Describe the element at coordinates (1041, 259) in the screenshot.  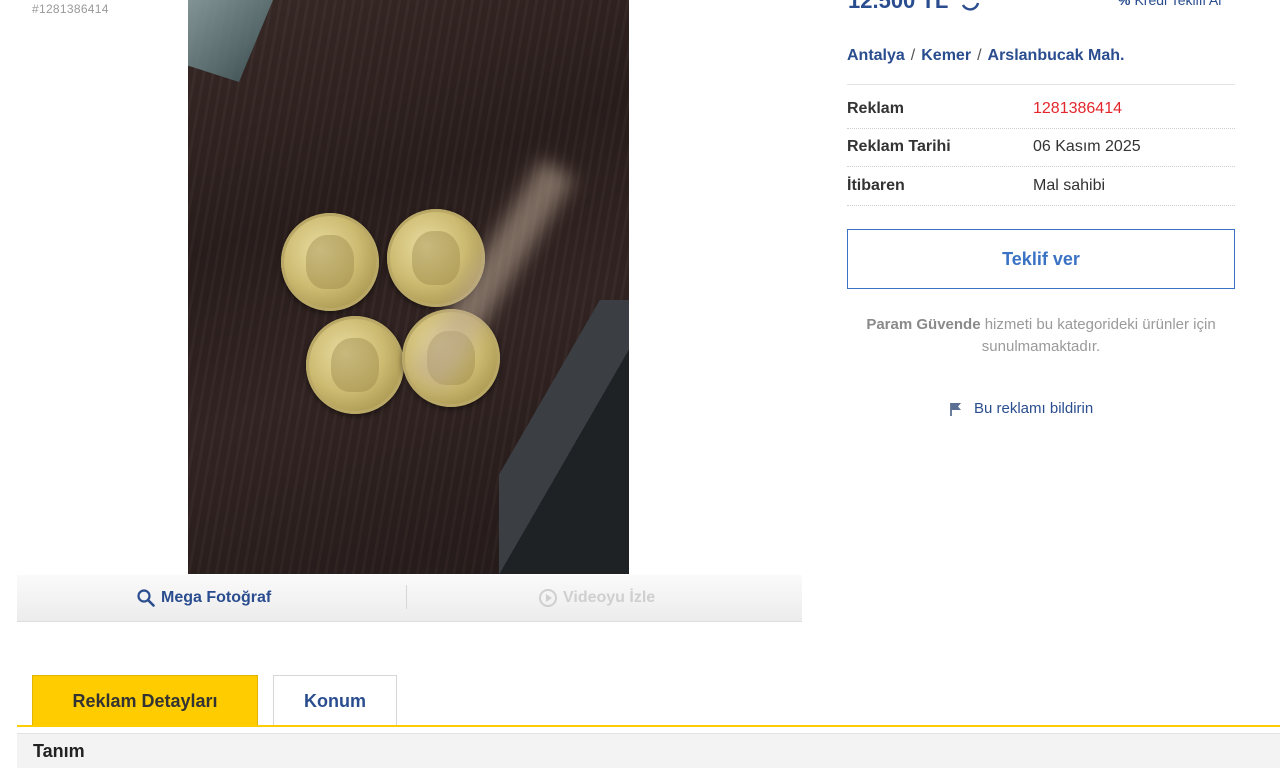
I see `make-offer-button: Teklif ver` at that location.